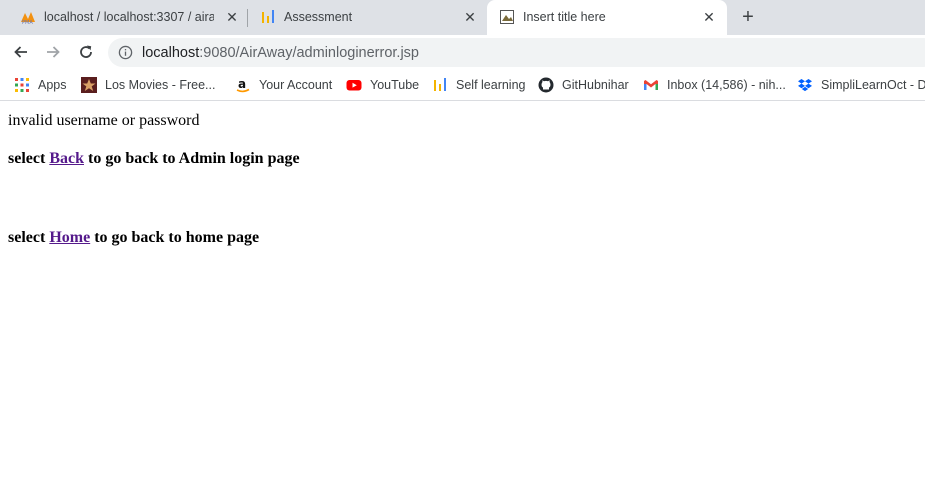 The image size is (925, 492). I want to click on svg-text: a, so click(242, 84).